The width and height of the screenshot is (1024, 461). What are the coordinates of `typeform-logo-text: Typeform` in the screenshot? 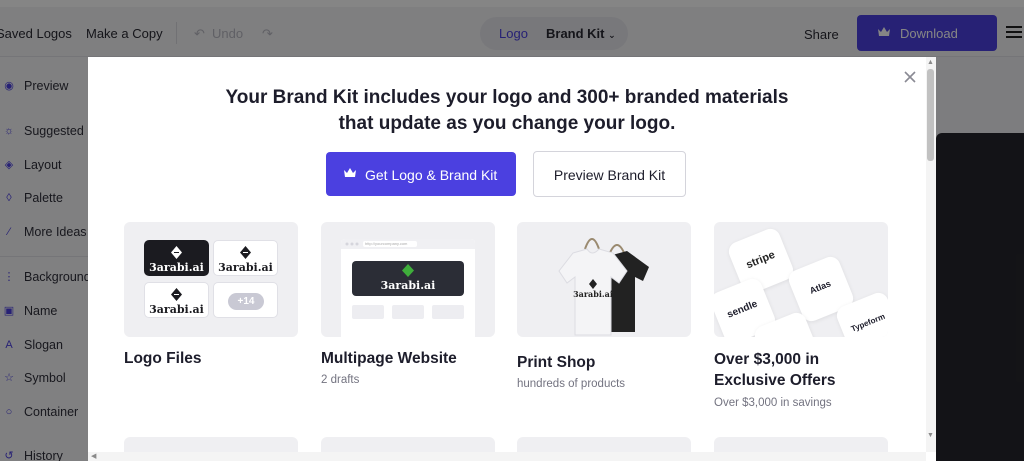 It's located at (868, 322).